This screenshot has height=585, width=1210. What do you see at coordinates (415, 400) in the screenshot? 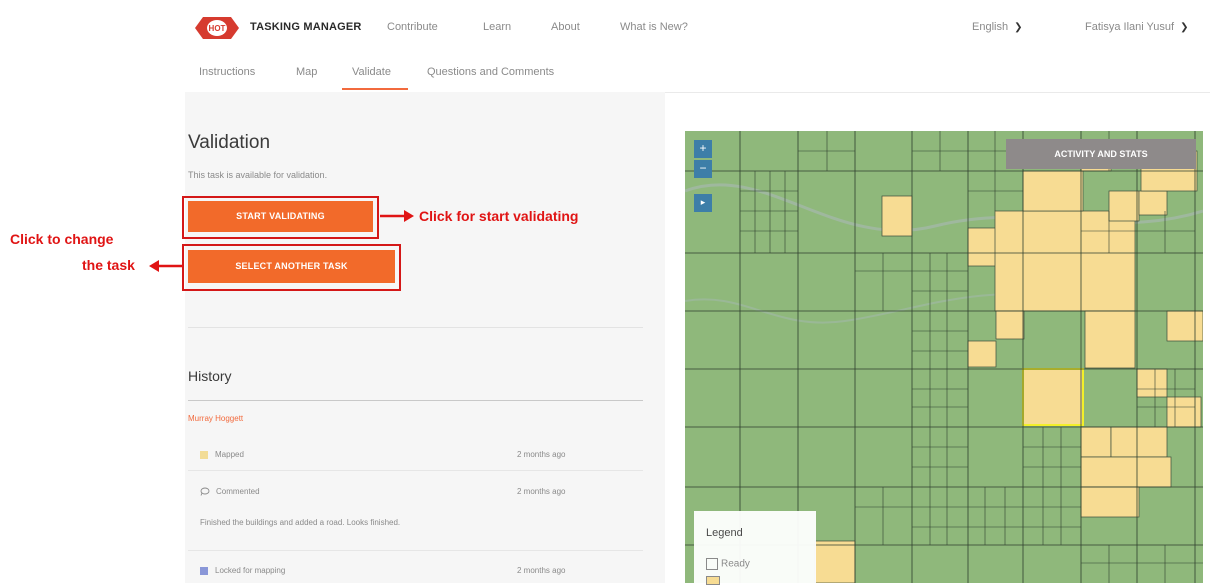
I see `history-divider` at bounding box center [415, 400].